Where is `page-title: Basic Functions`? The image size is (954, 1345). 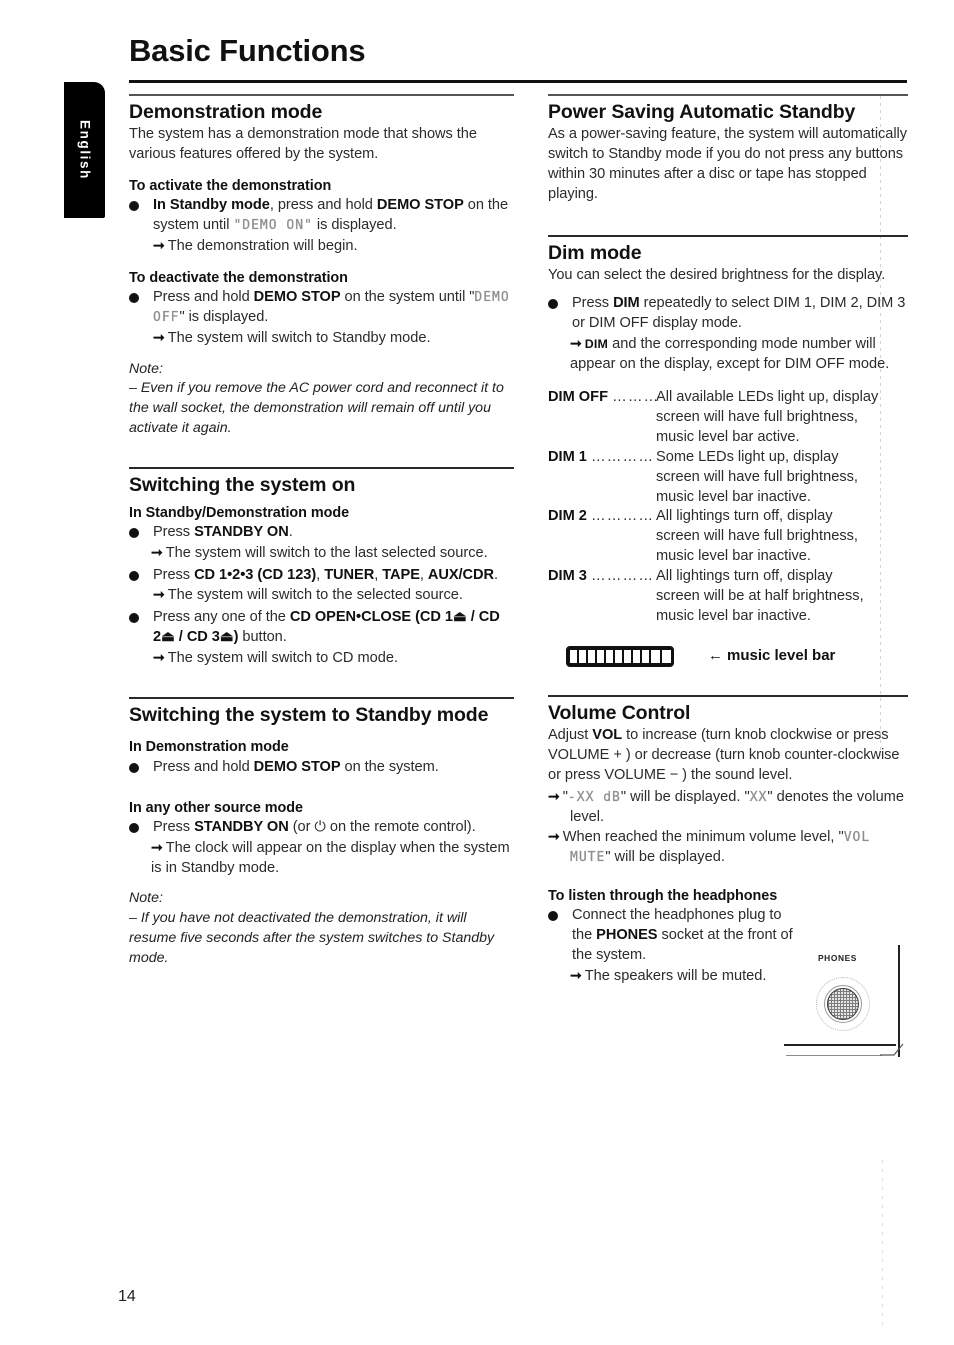
page-title: Basic Functions is located at coordinates (247, 50).